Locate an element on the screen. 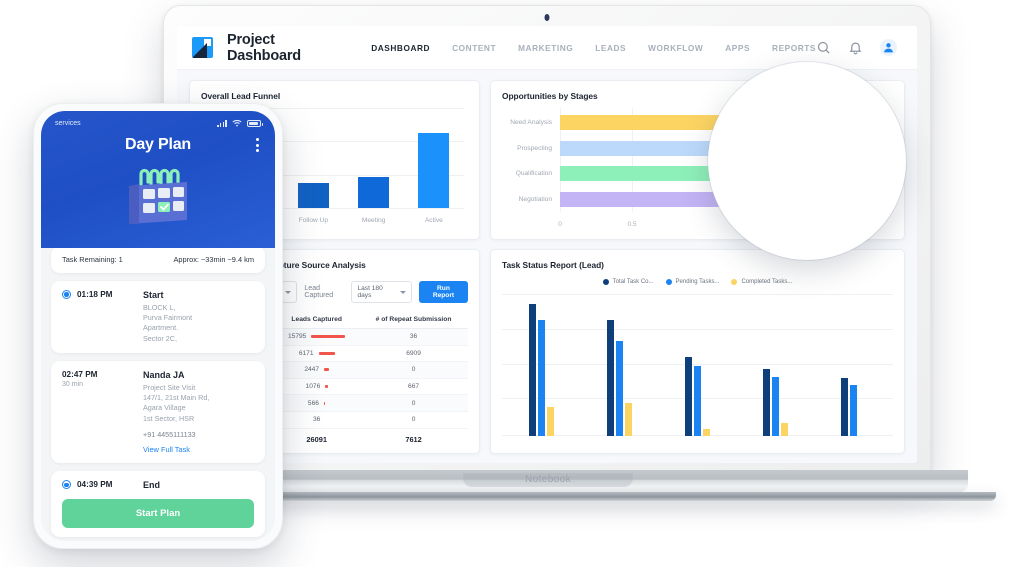  avatar-icon is located at coordinates (888, 48).